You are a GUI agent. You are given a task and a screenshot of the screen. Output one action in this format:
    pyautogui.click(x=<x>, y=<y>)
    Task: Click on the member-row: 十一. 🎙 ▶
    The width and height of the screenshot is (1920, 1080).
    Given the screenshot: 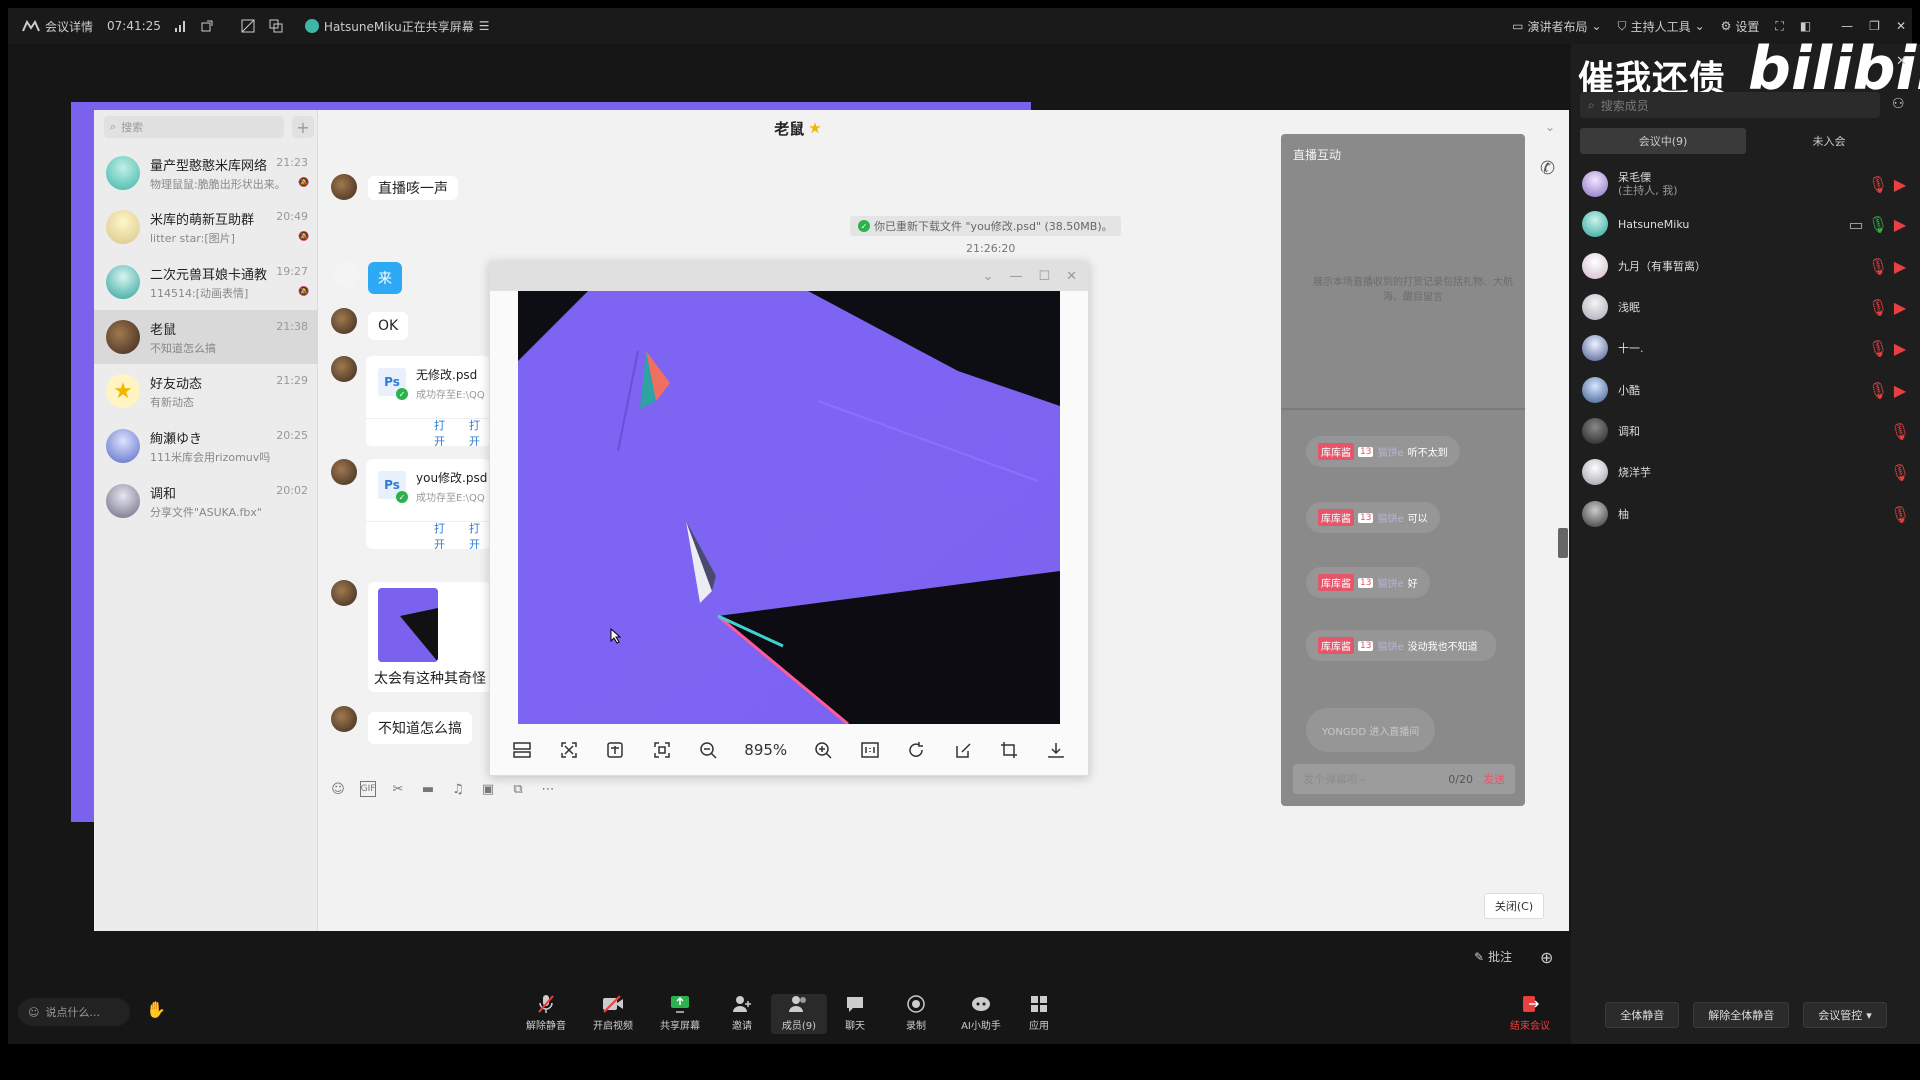 What is the action you would take?
    pyautogui.click(x=1746, y=348)
    